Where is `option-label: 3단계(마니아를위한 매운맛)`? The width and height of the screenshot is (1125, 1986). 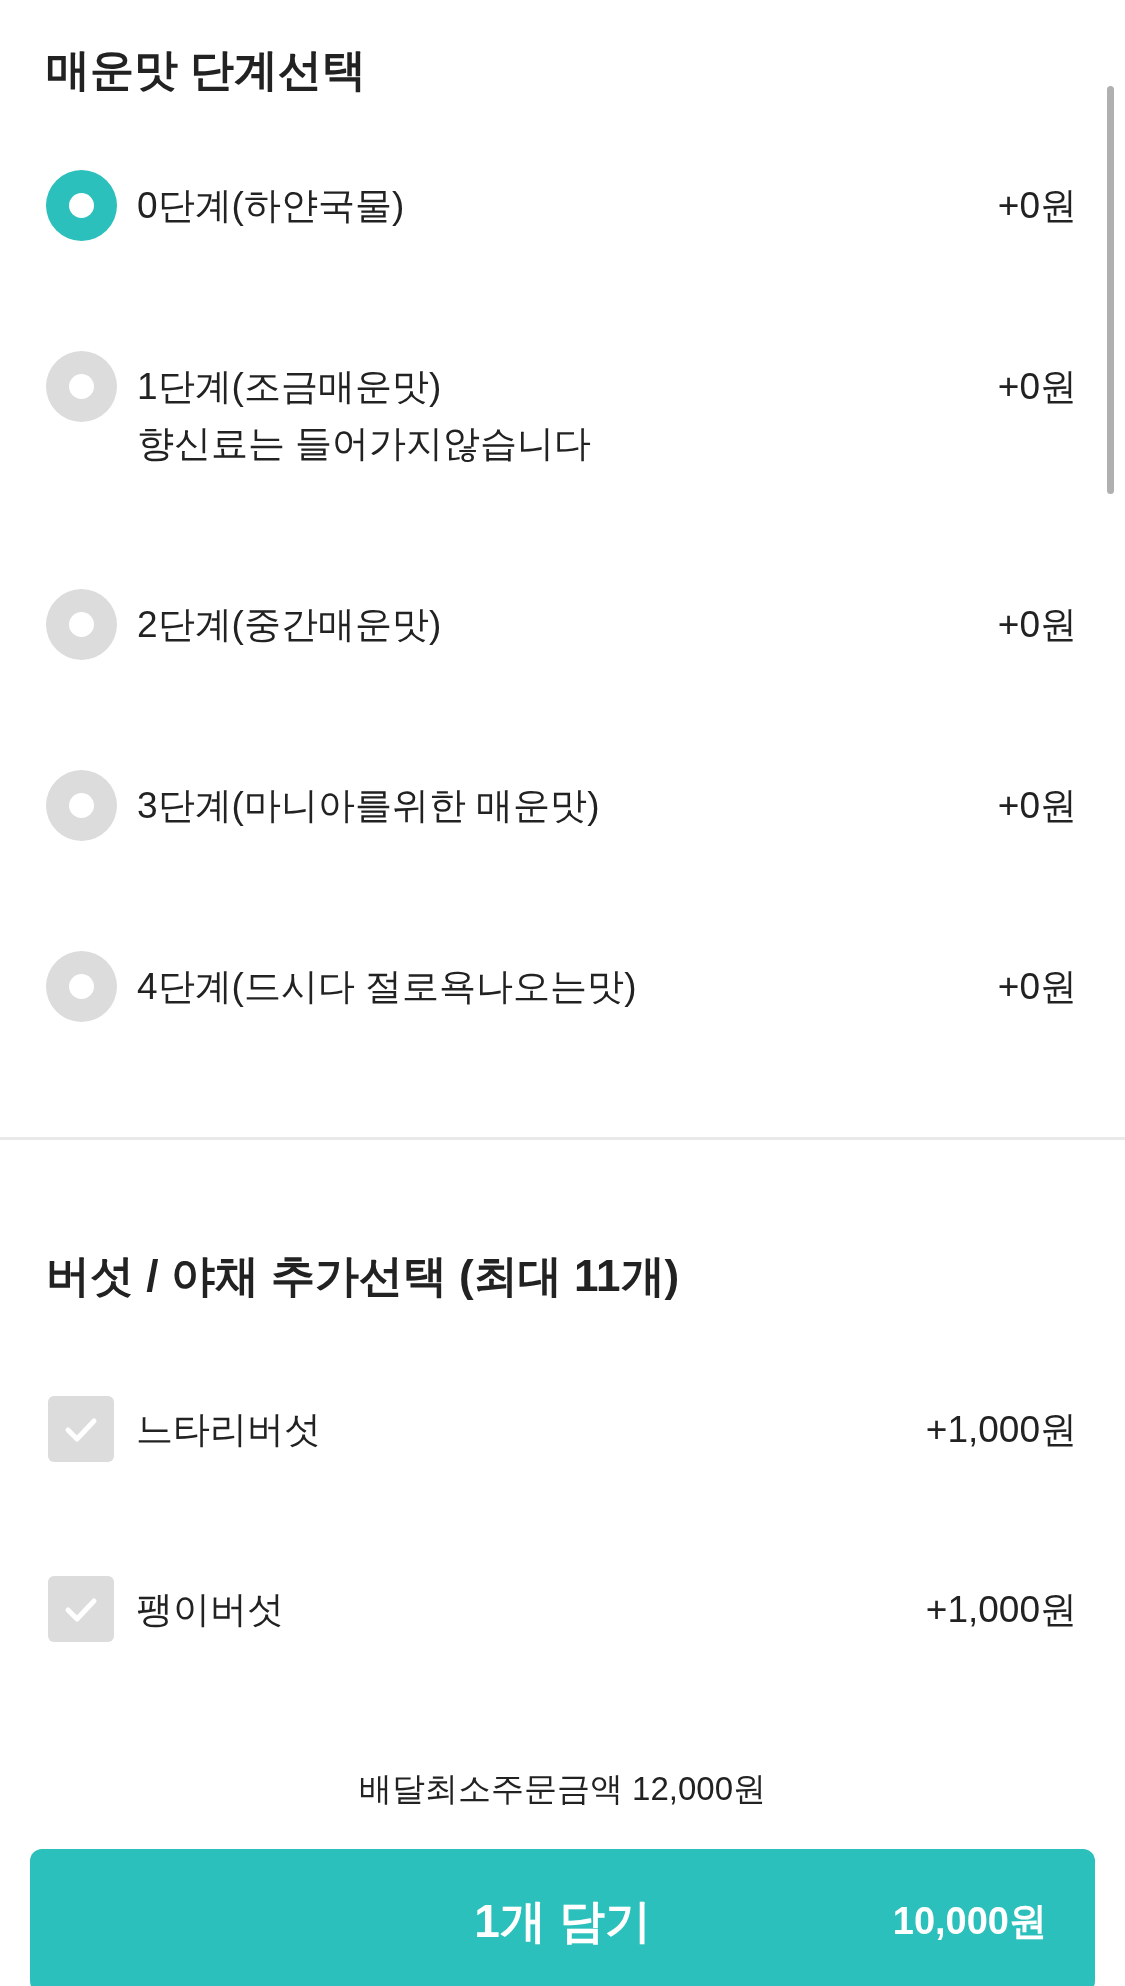
option-label: 3단계(마니아를위한 매운맛) is located at coordinates (369, 806).